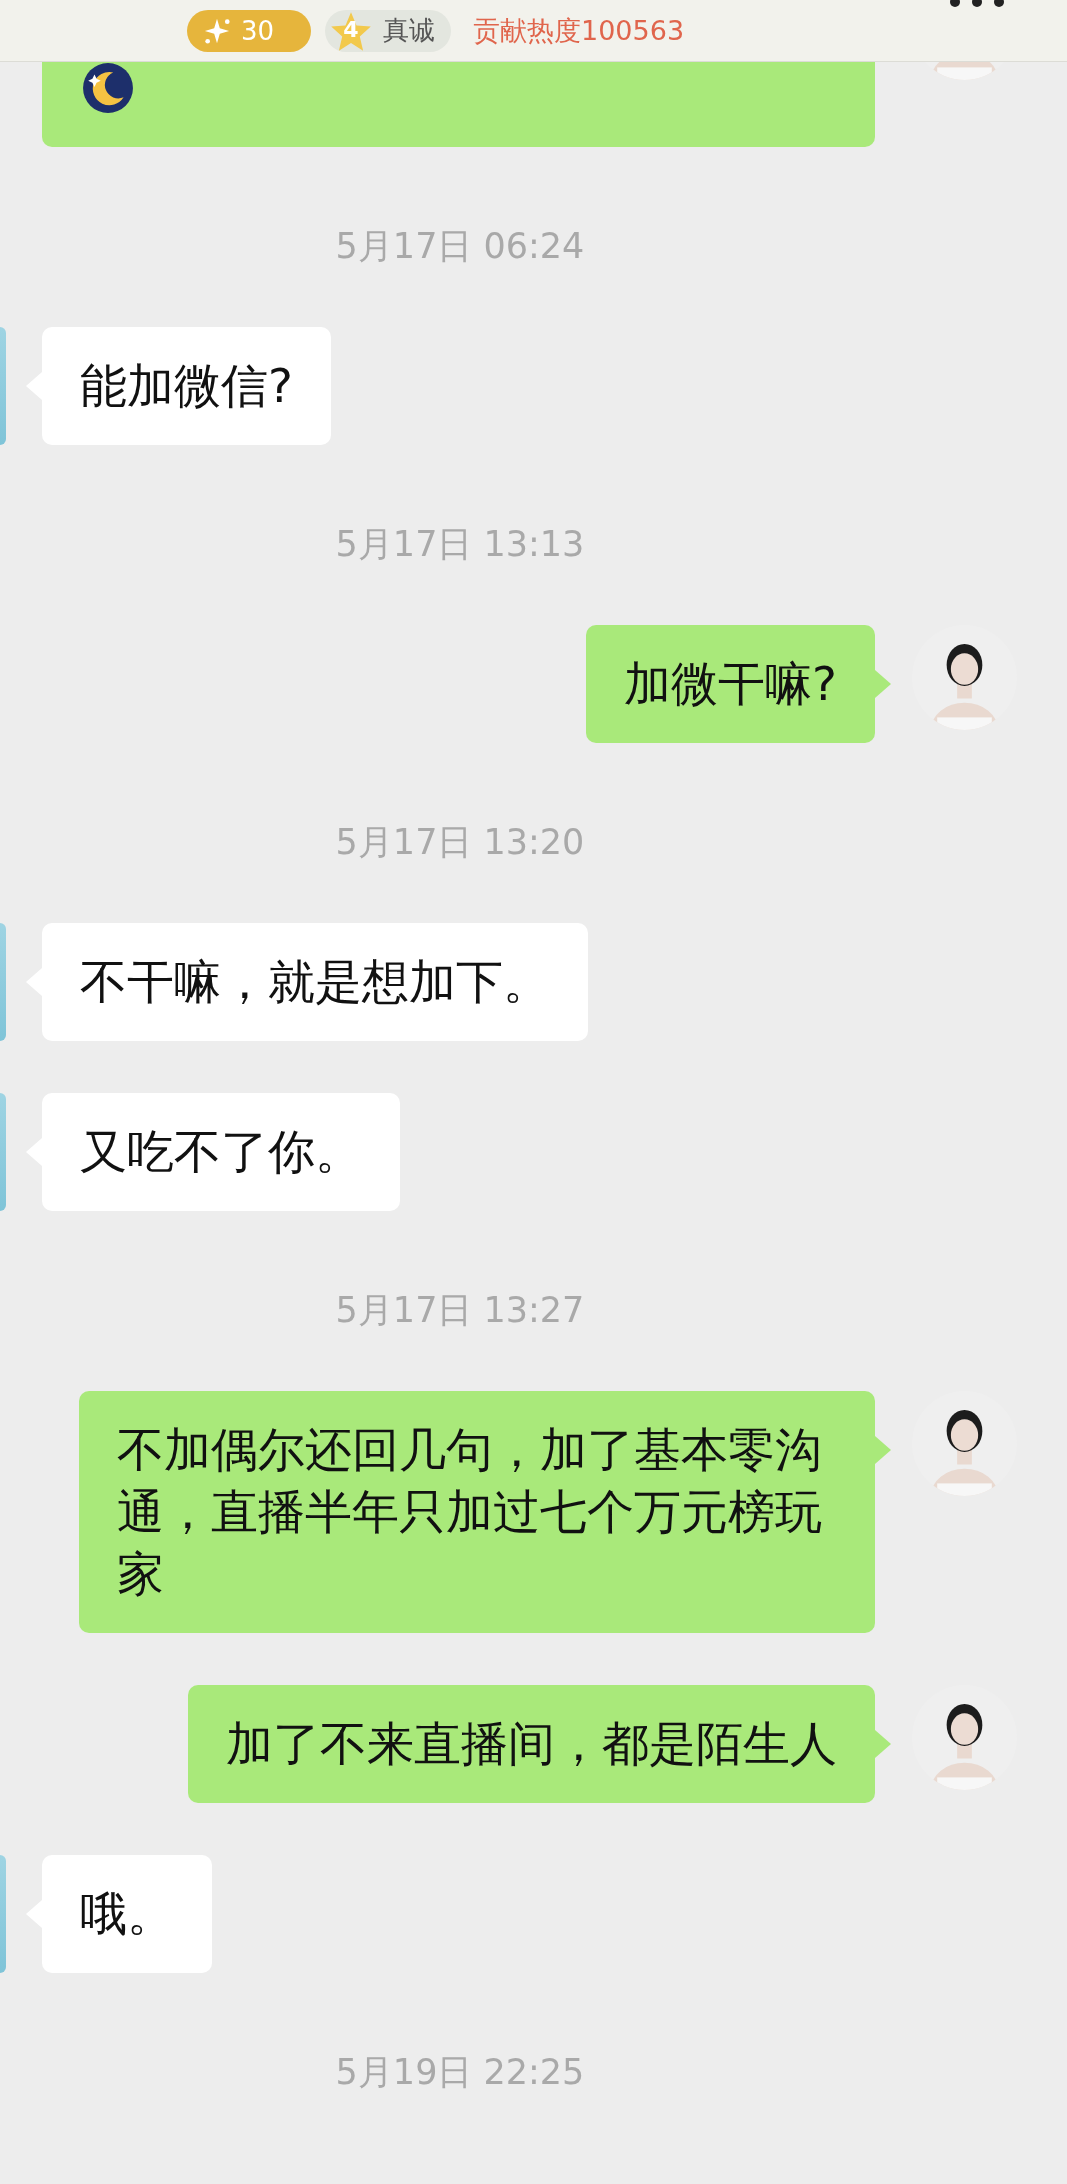 The height and width of the screenshot is (2184, 1067). What do you see at coordinates (258, 30) in the screenshot?
I see `points-count: 30` at bounding box center [258, 30].